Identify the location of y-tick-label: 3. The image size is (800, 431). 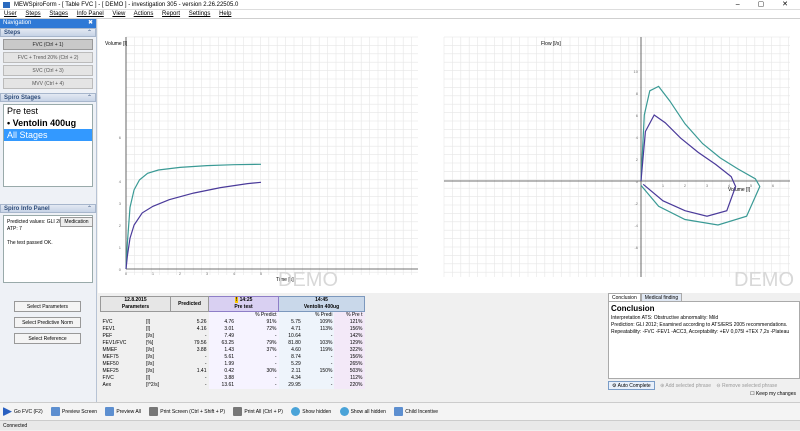
(120, 203).